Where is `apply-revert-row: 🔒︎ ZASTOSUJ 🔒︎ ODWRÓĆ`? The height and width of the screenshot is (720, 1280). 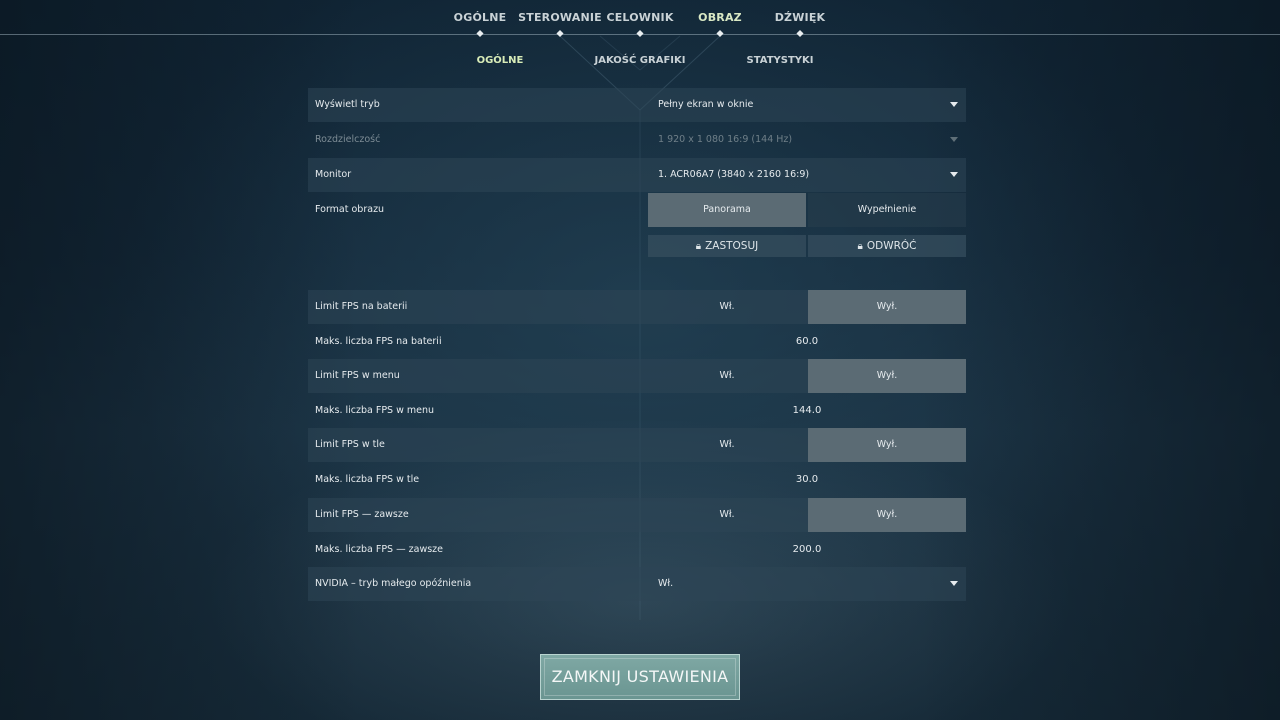
apply-revert-row: 🔒︎ ZASTOSUJ 🔒︎ ODWRÓĆ is located at coordinates (637, 246).